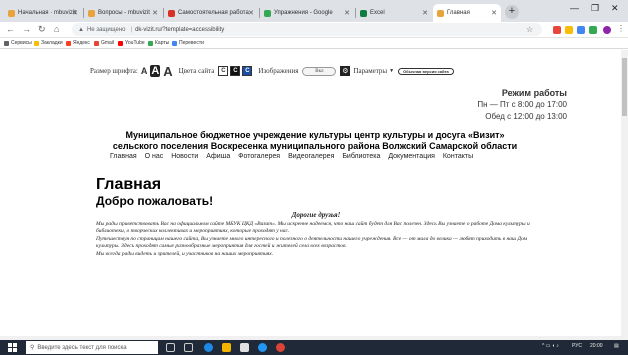 Image resolution: width=628 pixels, height=355 pixels. What do you see at coordinates (81, 29) in the screenshot?
I see `warning-icon: ▲` at bounding box center [81, 29].